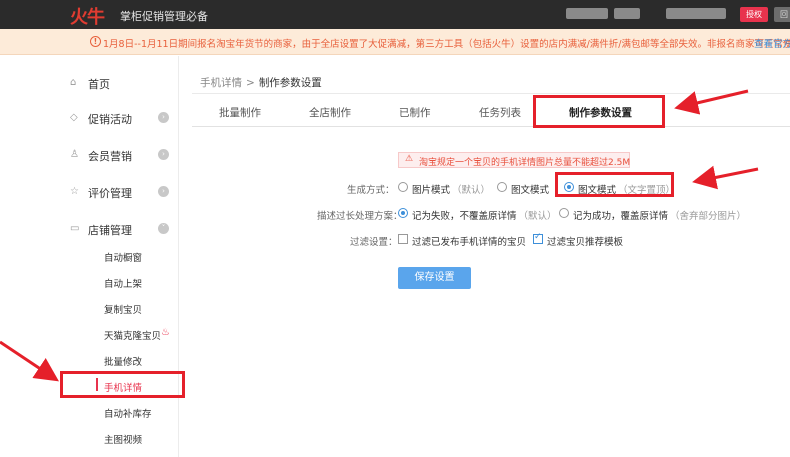  I want to click on overlong-label: 描述过长处理方案：, so click(360, 216).